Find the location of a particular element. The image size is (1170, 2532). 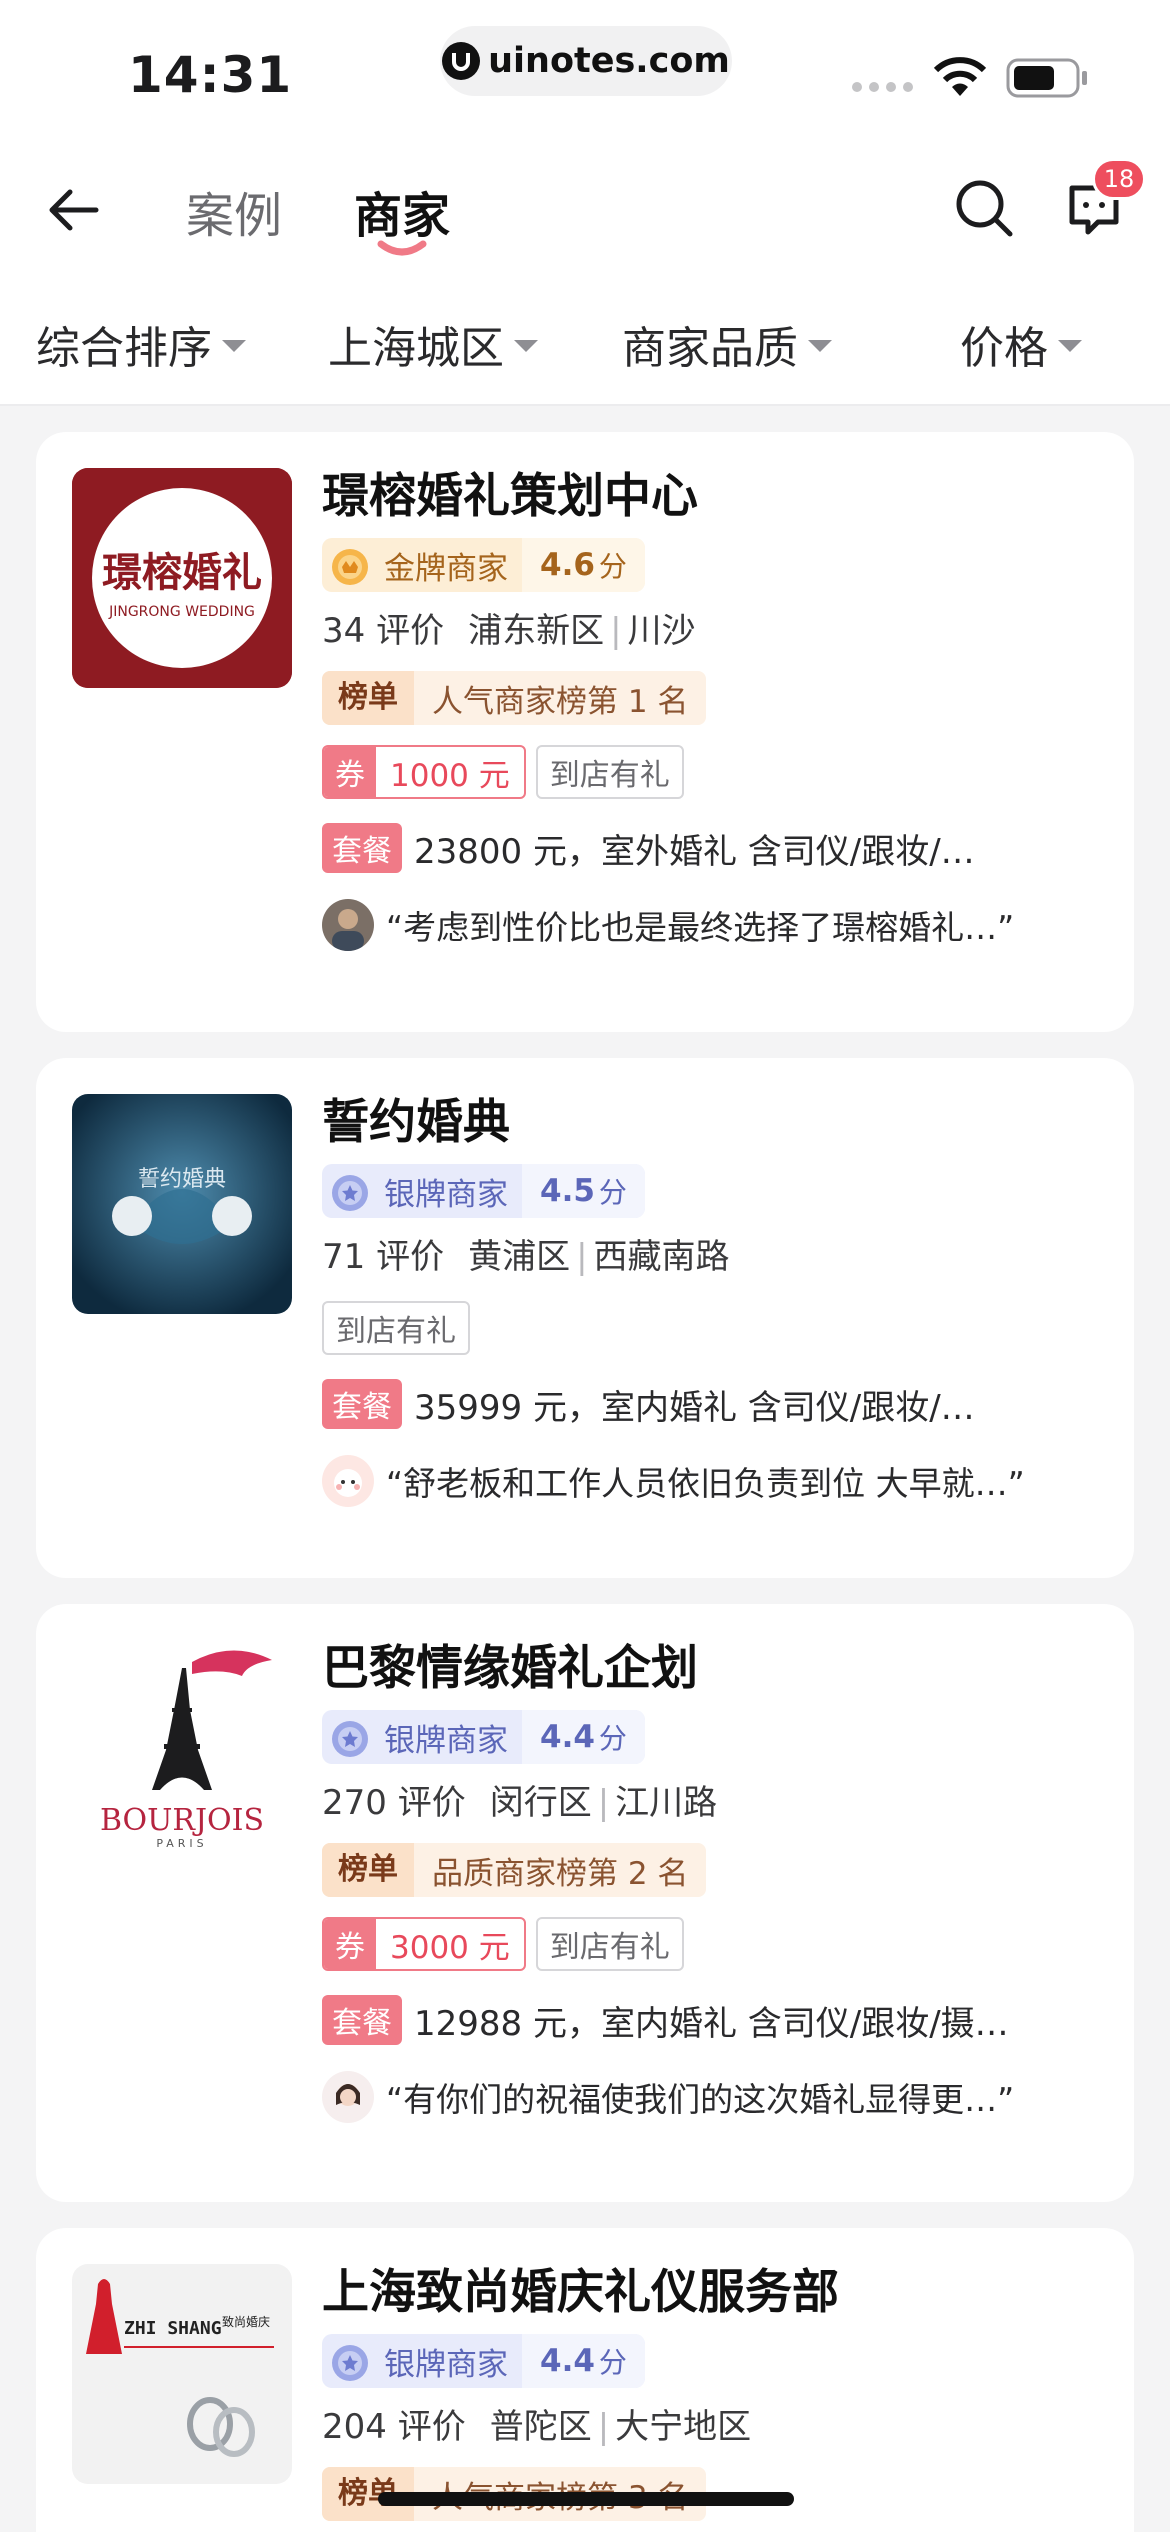

ranking-text: 人气商家榜第 1 名 is located at coordinates (560, 701).